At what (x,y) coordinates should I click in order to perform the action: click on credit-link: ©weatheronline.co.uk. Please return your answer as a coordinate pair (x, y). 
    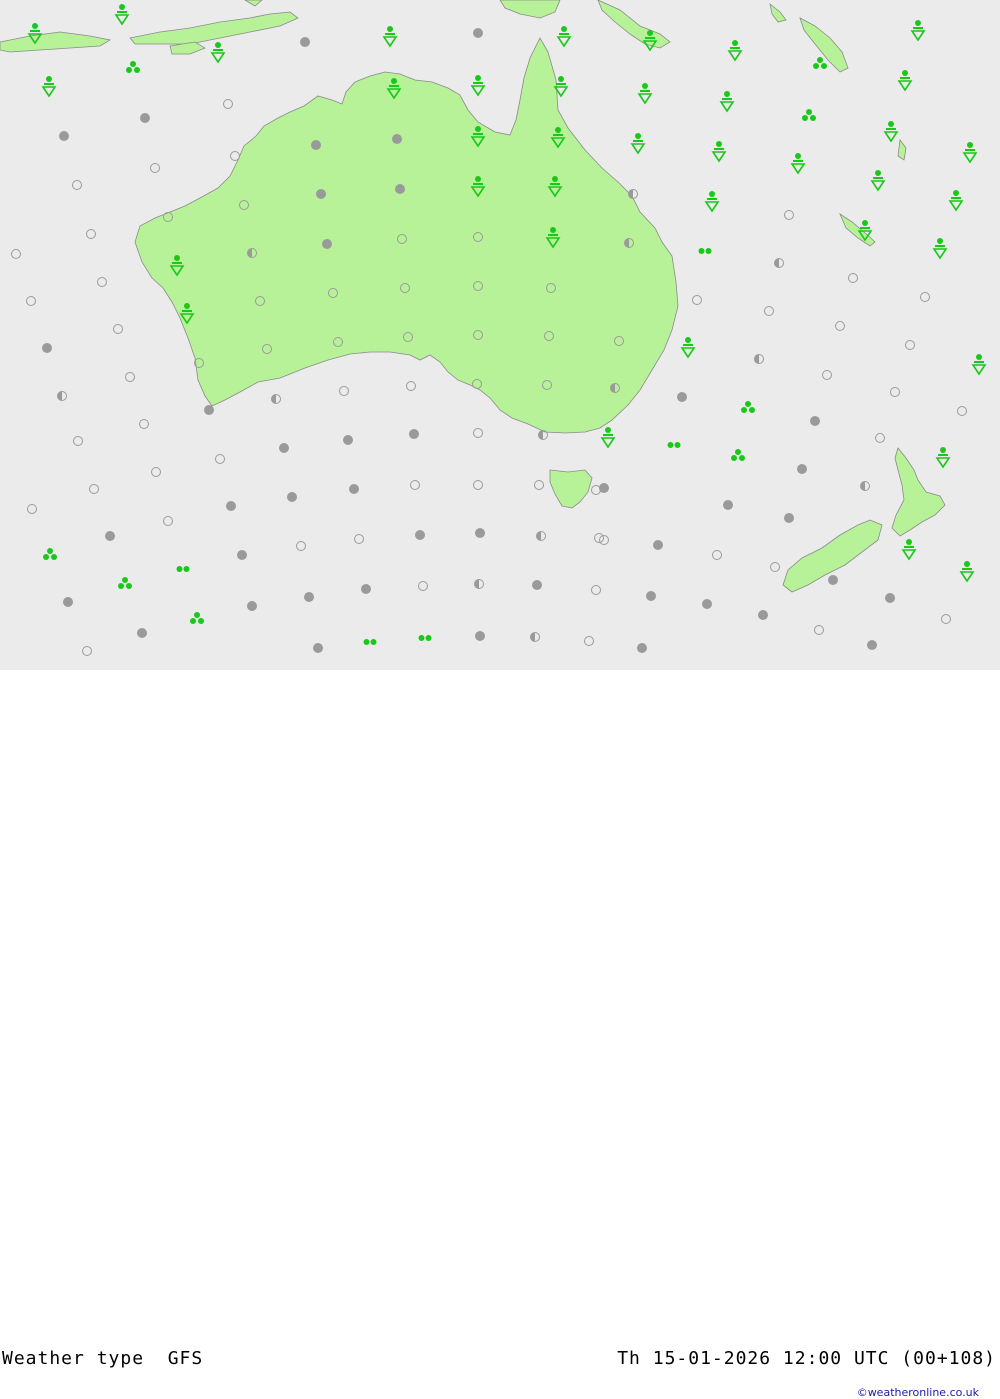
    Looking at the image, I should click on (918, 1392).